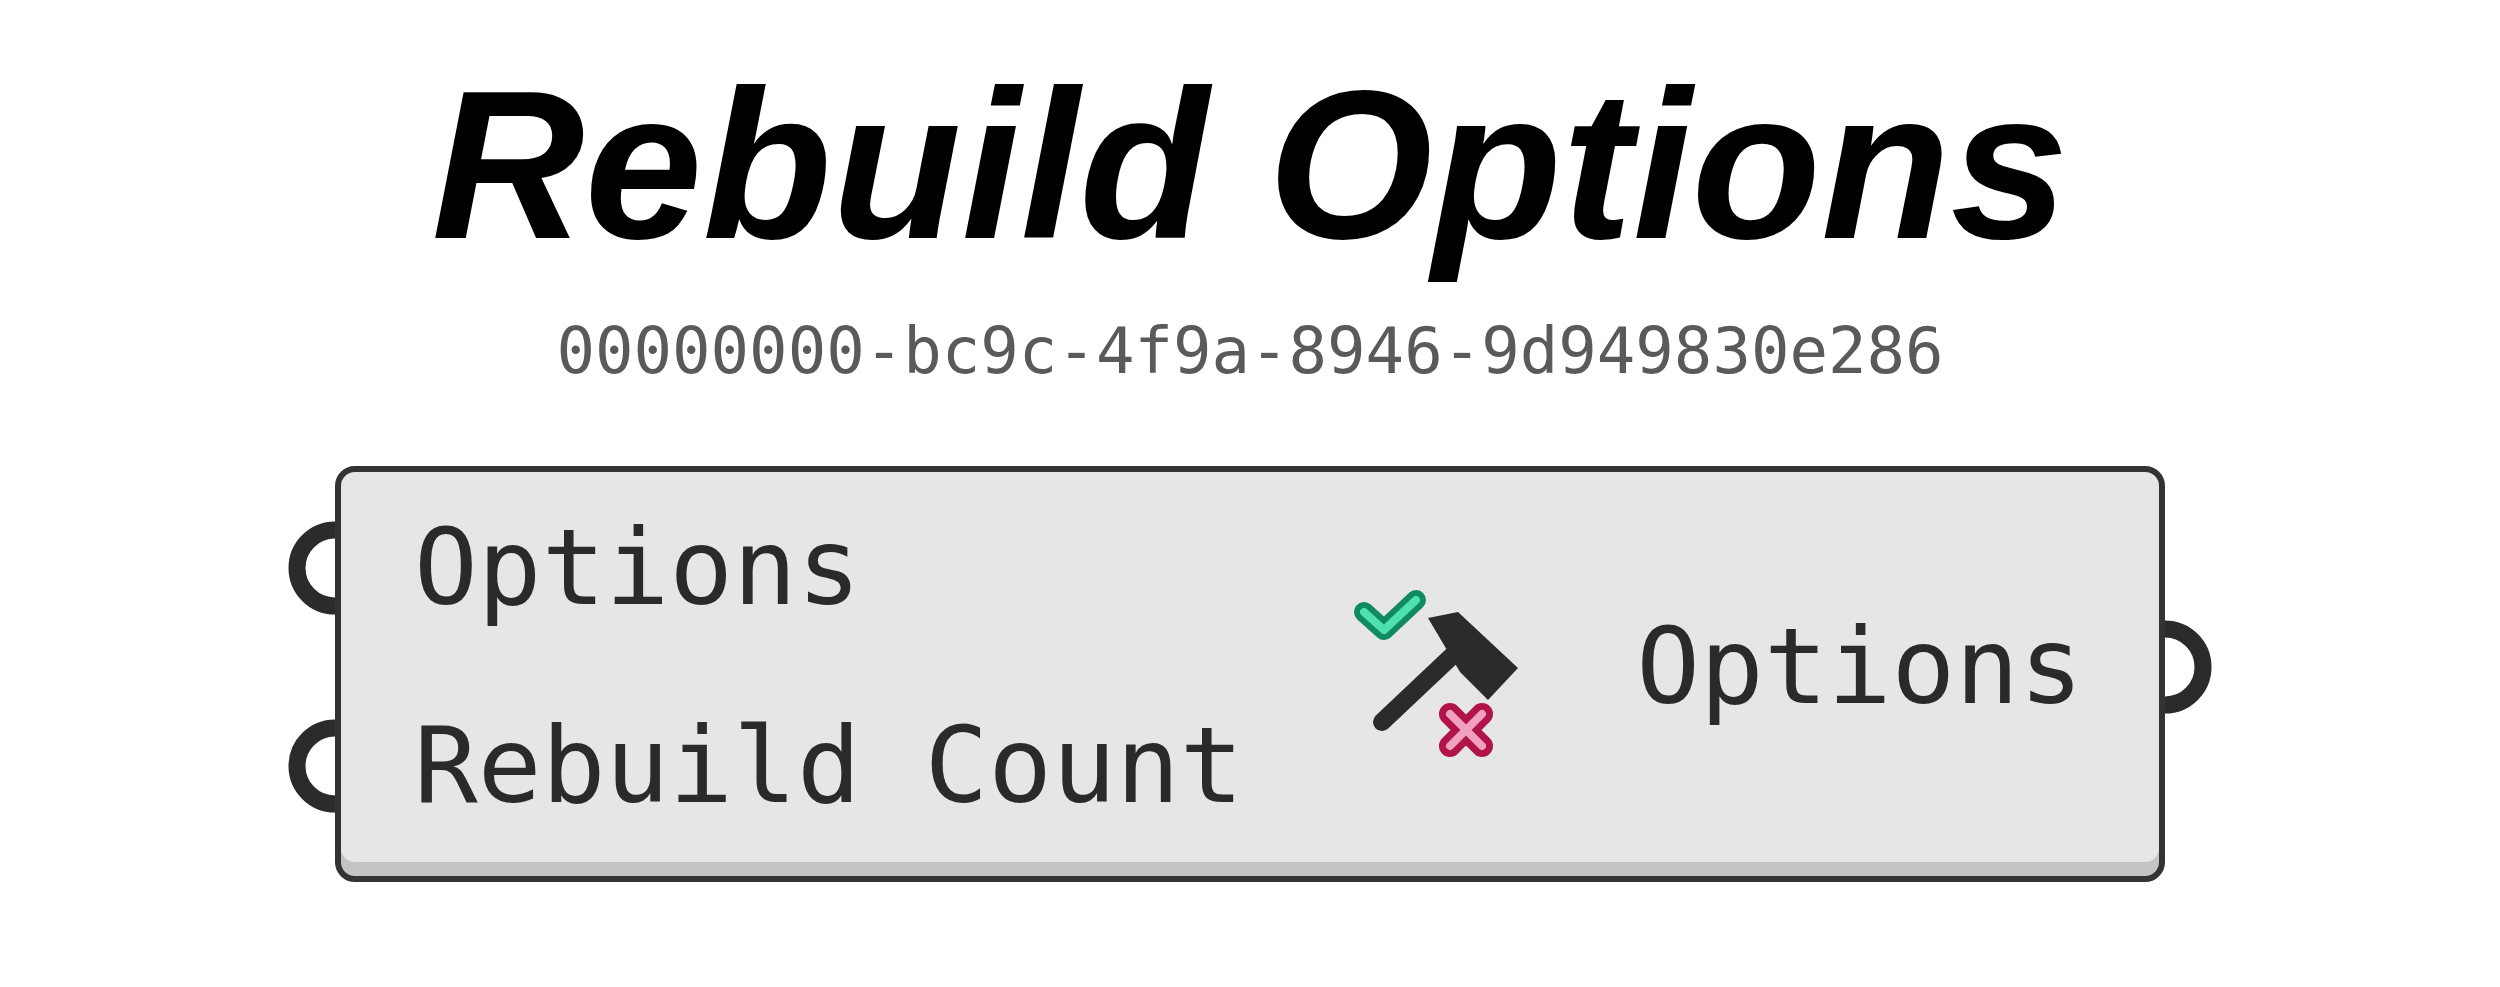 The width and height of the screenshot is (2500, 987). I want to click on input-label: Options, so click(637, 567).